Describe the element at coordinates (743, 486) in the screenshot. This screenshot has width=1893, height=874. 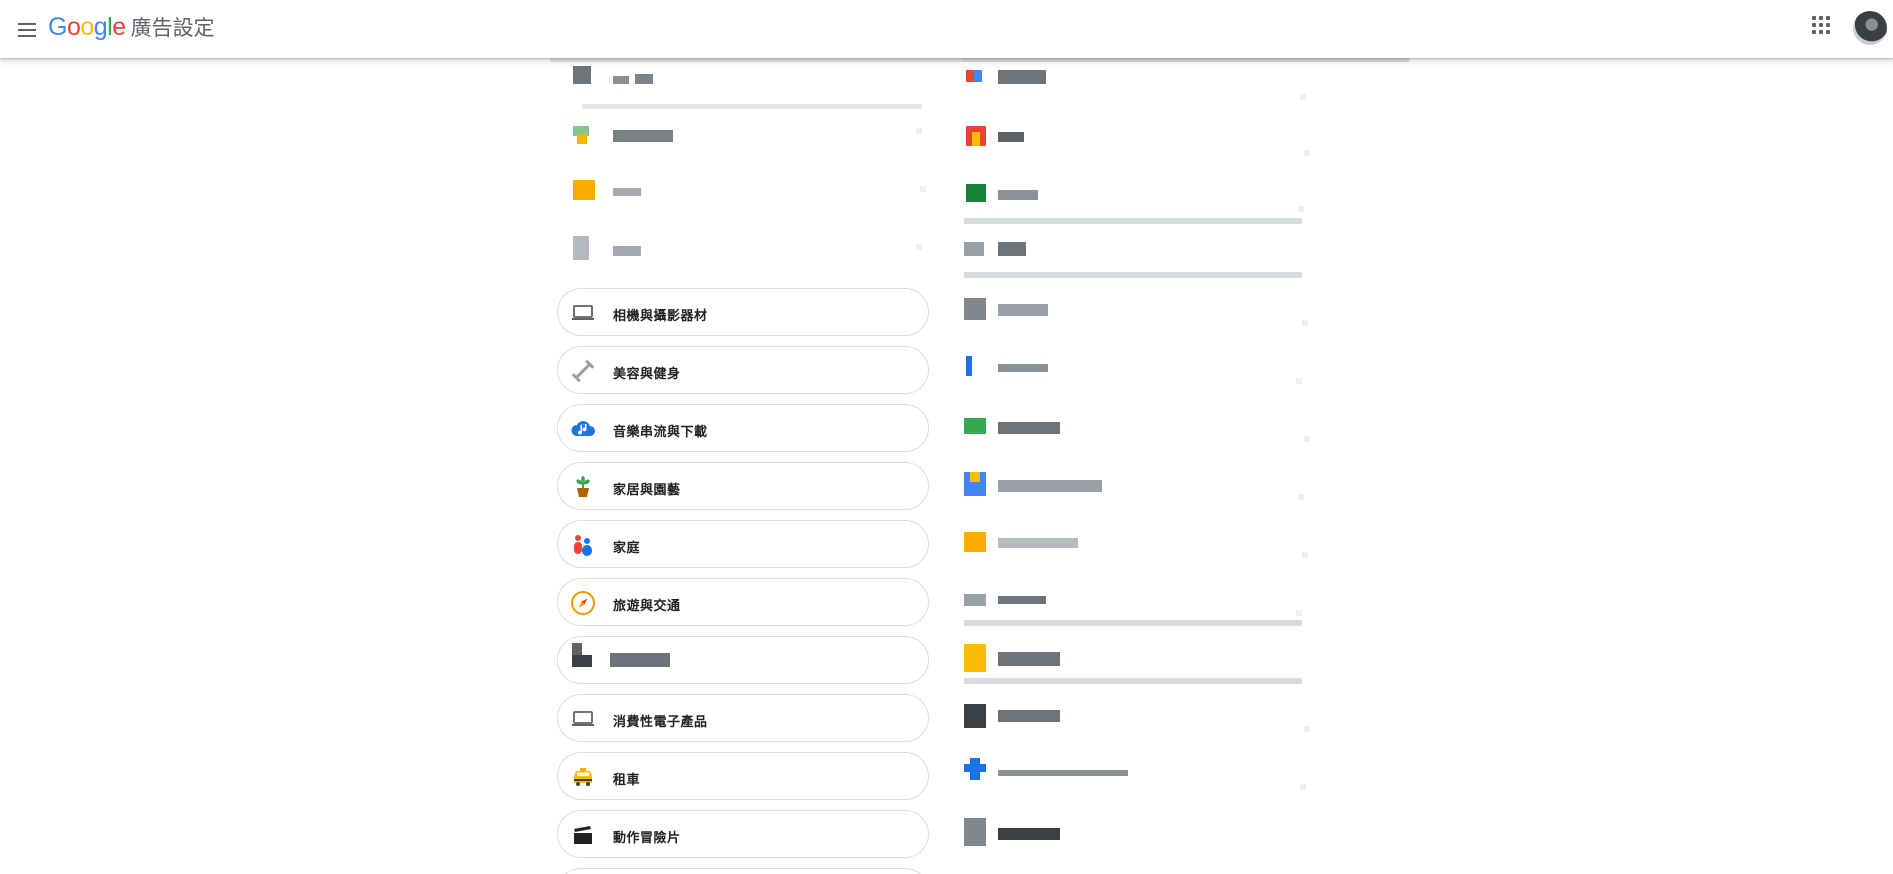
I see `interest-home-garden: 家居與園藝` at that location.